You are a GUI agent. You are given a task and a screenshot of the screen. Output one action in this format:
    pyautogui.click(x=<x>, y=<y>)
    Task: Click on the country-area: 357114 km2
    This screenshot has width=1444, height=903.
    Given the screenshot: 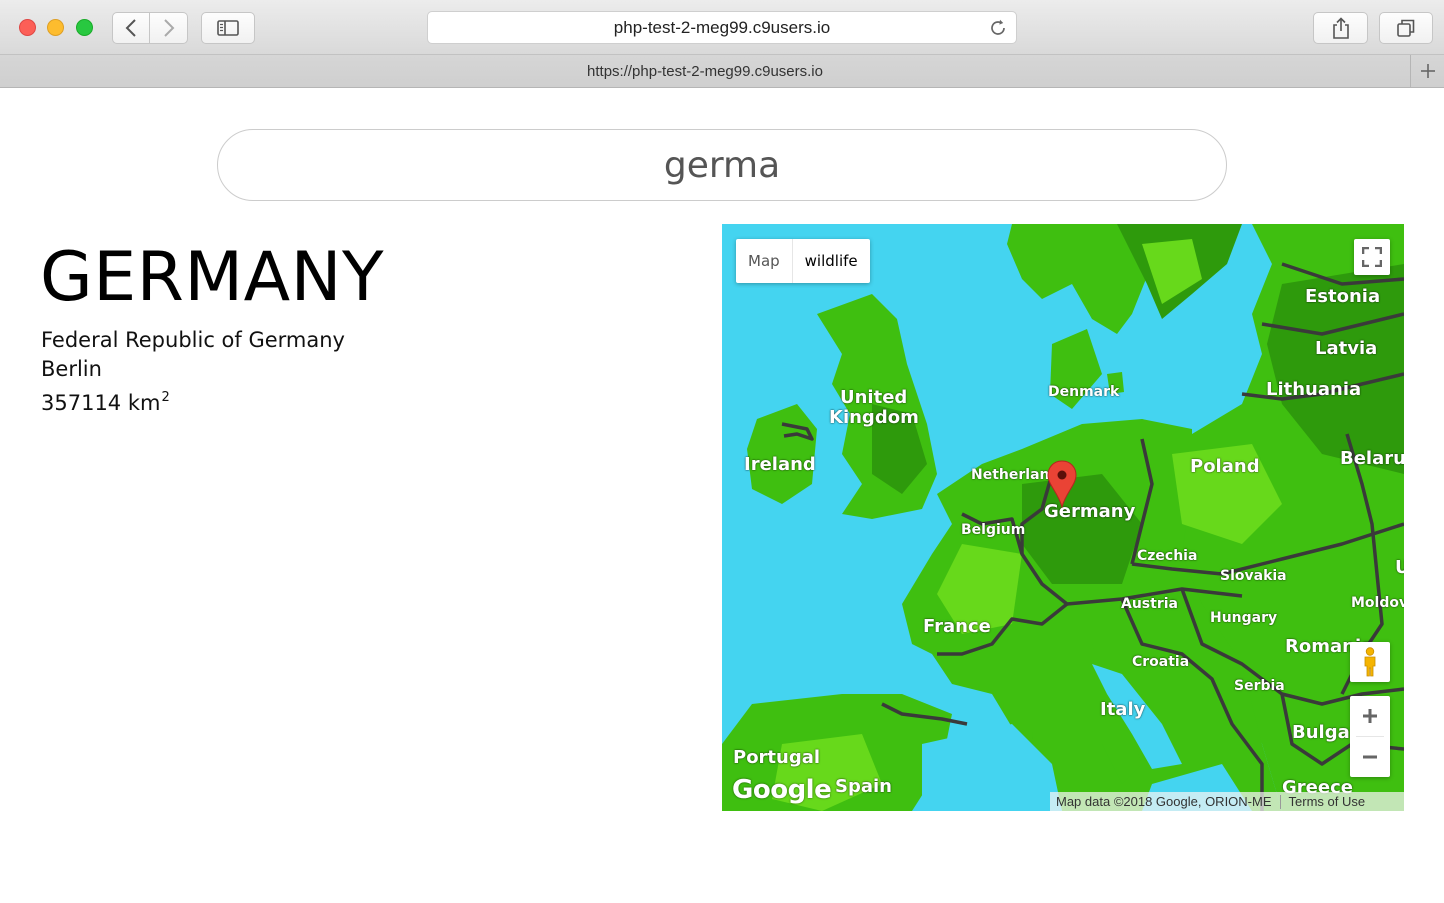 What is the action you would take?
    pyautogui.click(x=105, y=402)
    